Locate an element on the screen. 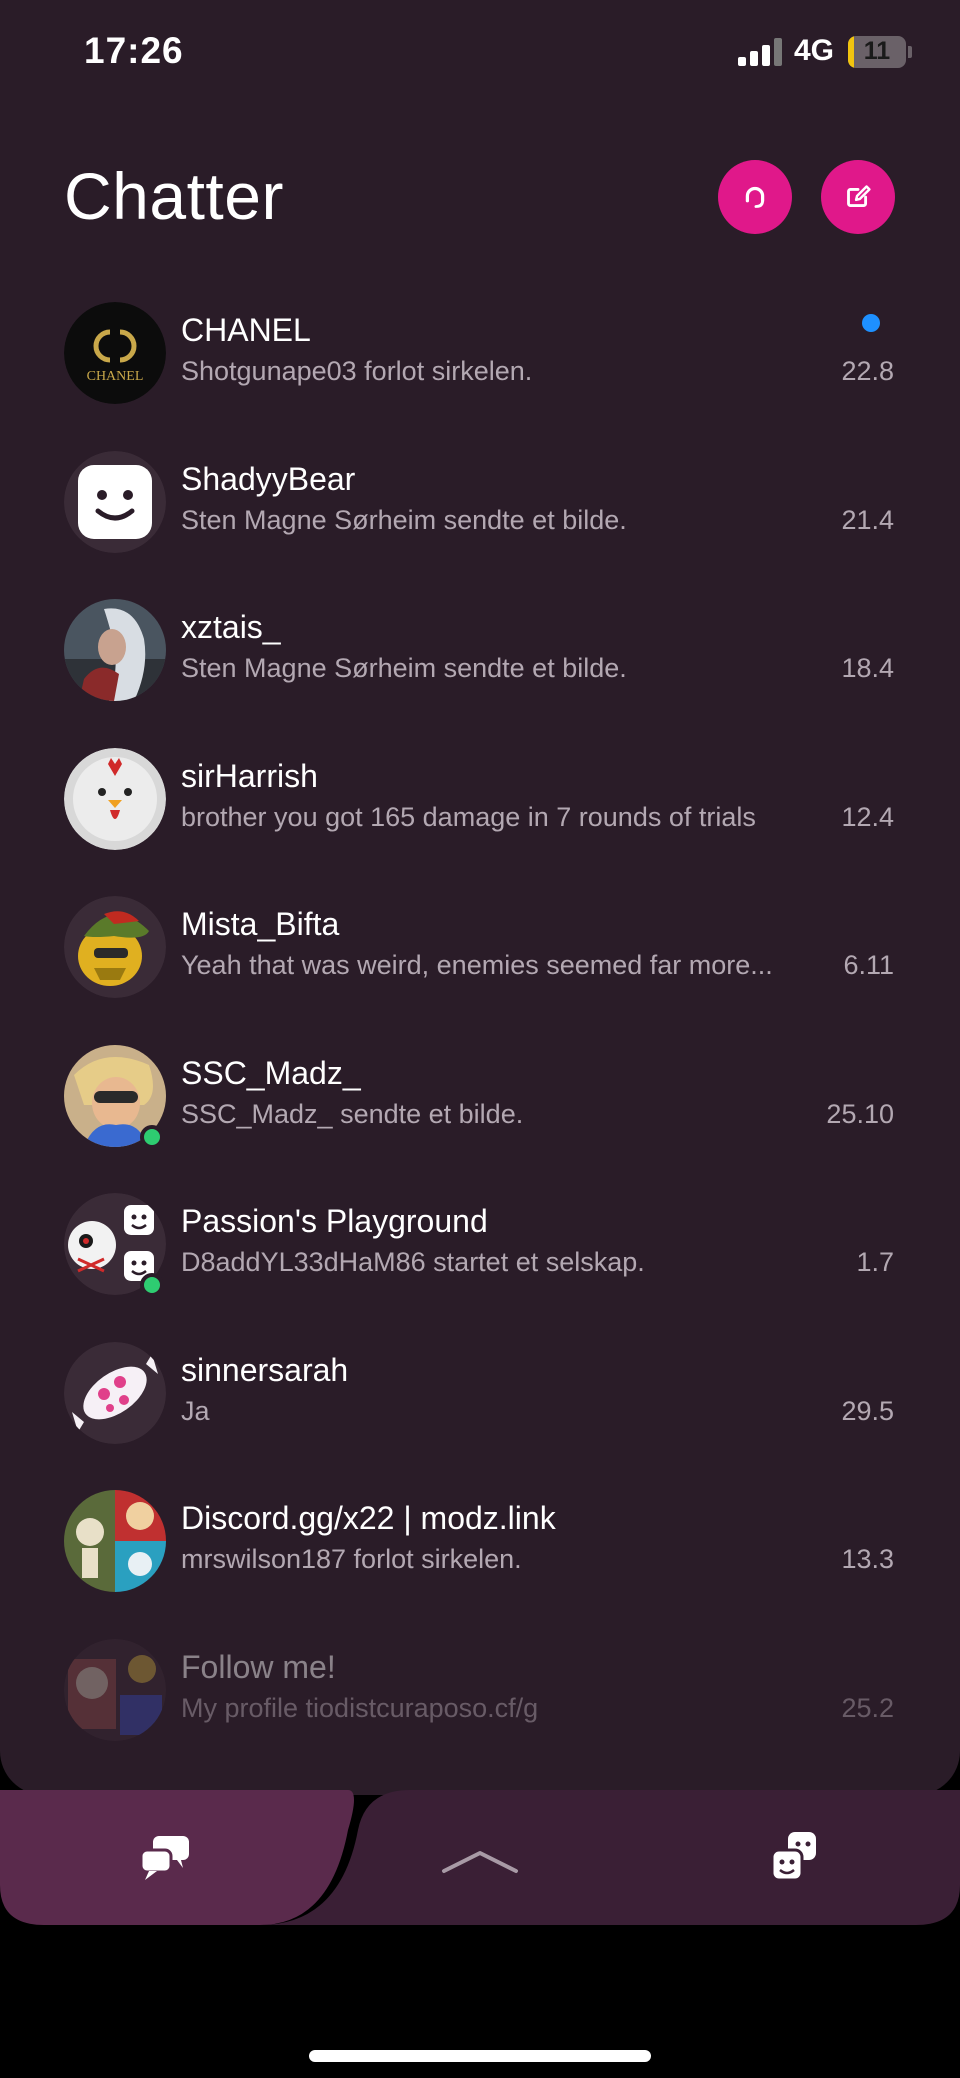  chat-preview: Ja is located at coordinates (195, 1410).